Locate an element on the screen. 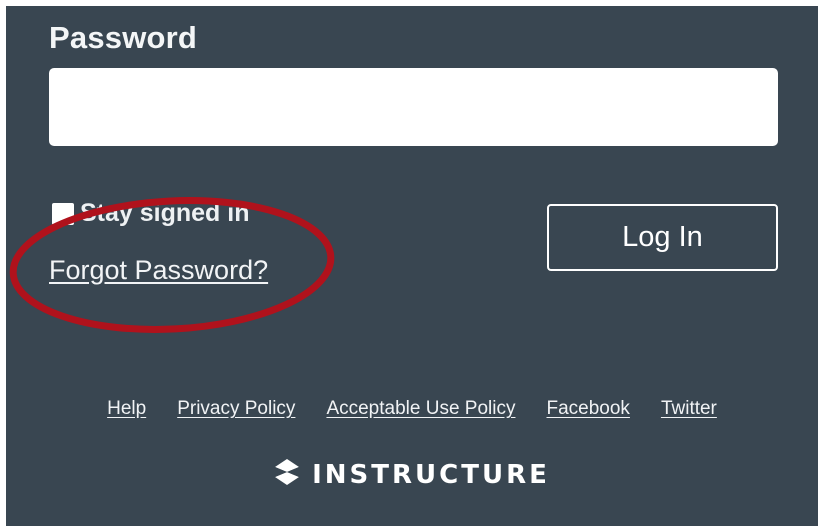  brand-name: INSTRUCTURE is located at coordinates (431, 474).